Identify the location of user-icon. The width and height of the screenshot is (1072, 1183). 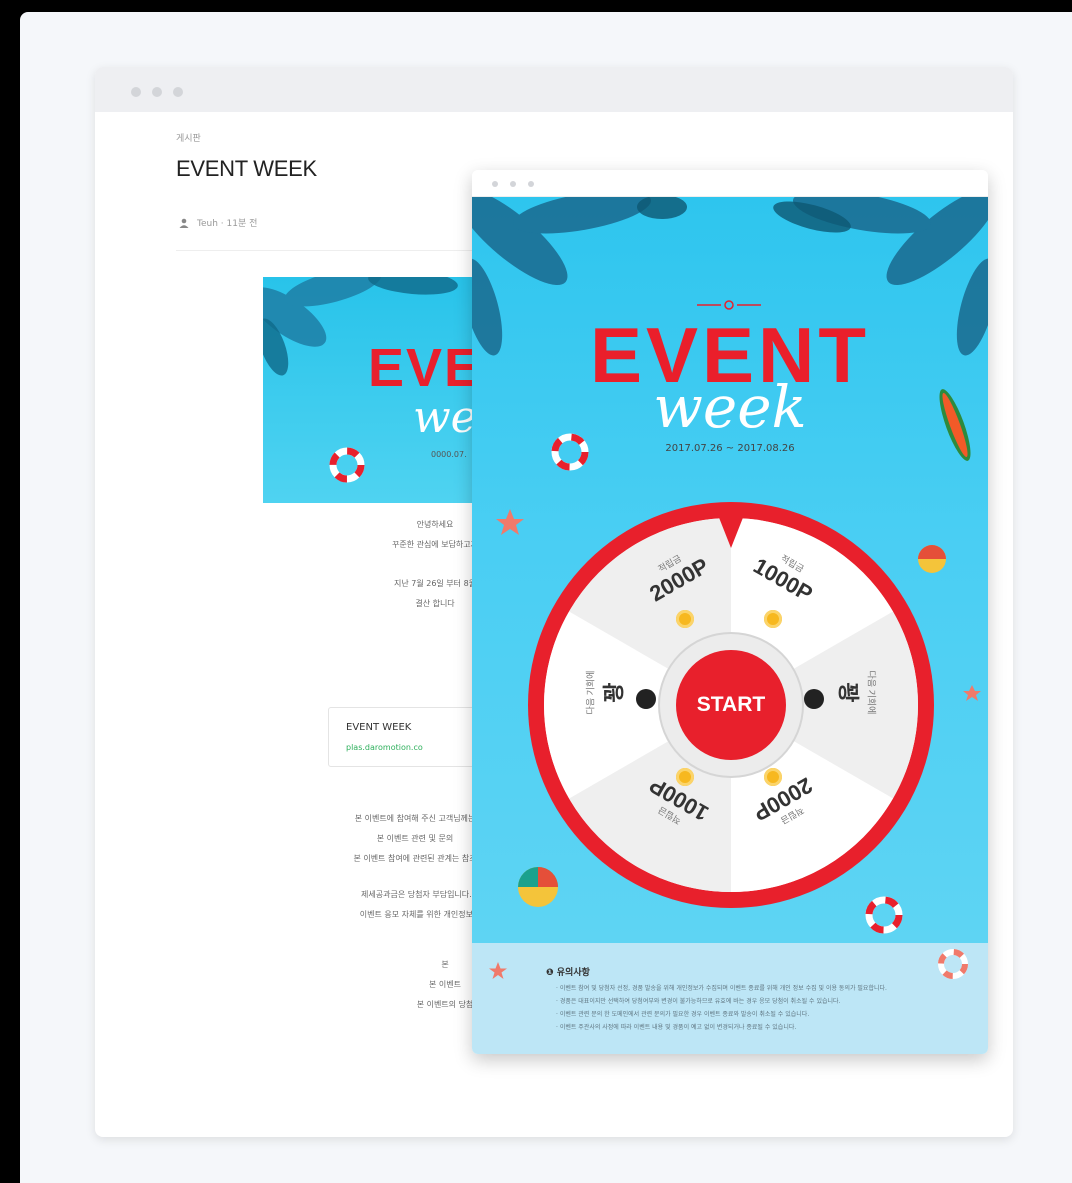
(184, 223).